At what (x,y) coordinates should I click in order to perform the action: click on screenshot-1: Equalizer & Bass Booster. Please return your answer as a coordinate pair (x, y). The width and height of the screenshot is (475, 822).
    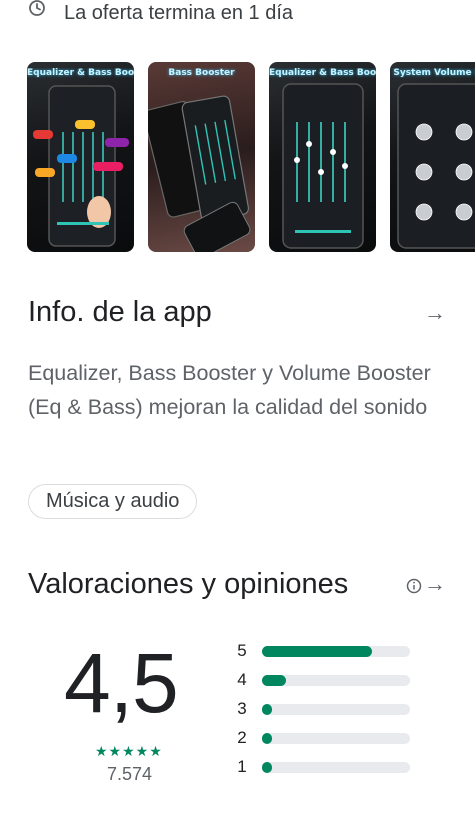
    Looking at the image, I should click on (80, 157).